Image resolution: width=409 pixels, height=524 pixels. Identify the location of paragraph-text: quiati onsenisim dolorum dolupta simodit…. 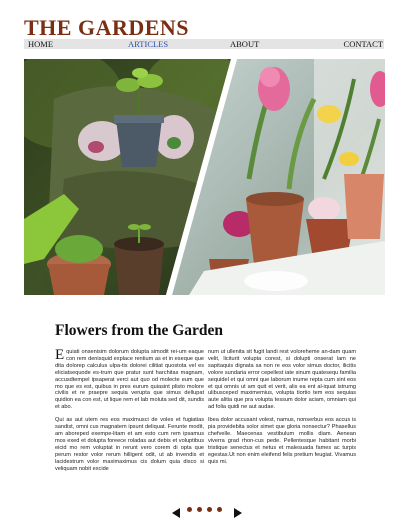
(129, 380).